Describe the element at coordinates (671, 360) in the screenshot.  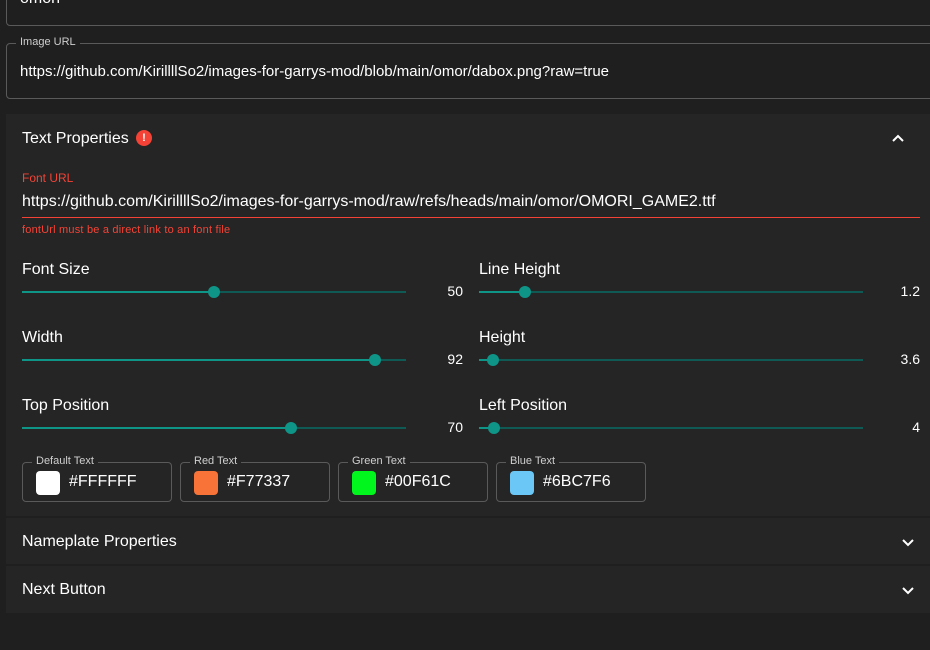
I see `height-slider` at that location.